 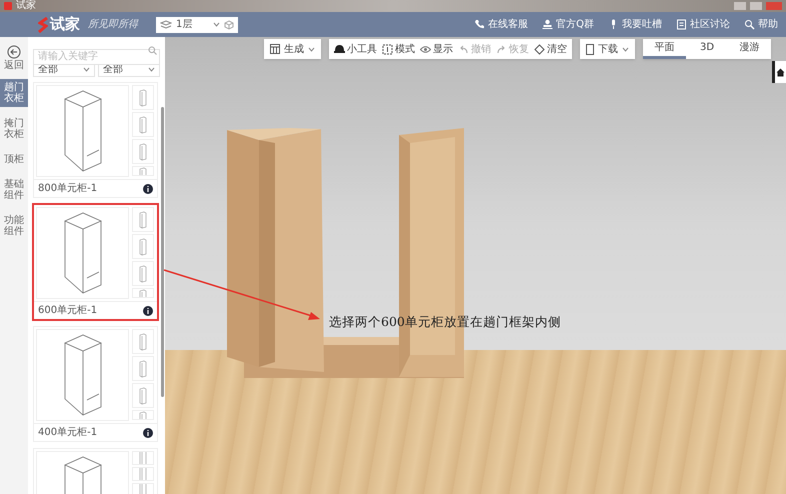 What do you see at coordinates (14, 159) in the screenshot?
I see `category-tab: 顶柜` at bounding box center [14, 159].